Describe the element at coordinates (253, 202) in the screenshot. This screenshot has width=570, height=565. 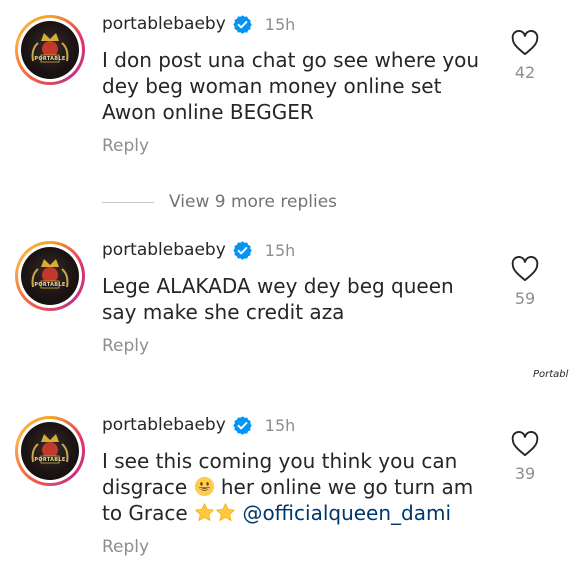
I see `view-more-replies-label: View 9 more replies` at that location.